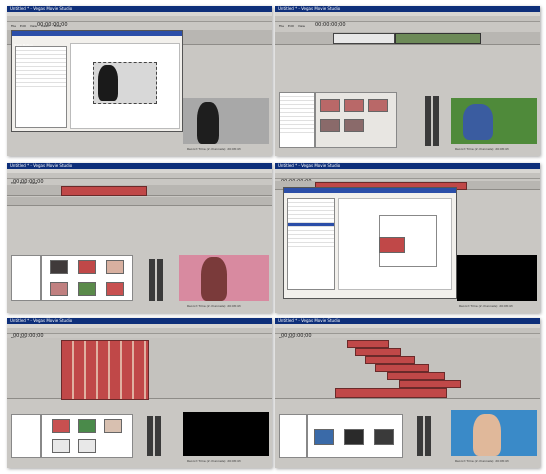 Image resolution: width=546 pixels, height=474 pixels. What do you see at coordinates (139, 201) in the screenshot?
I see `audio-track` at bounding box center [139, 201].